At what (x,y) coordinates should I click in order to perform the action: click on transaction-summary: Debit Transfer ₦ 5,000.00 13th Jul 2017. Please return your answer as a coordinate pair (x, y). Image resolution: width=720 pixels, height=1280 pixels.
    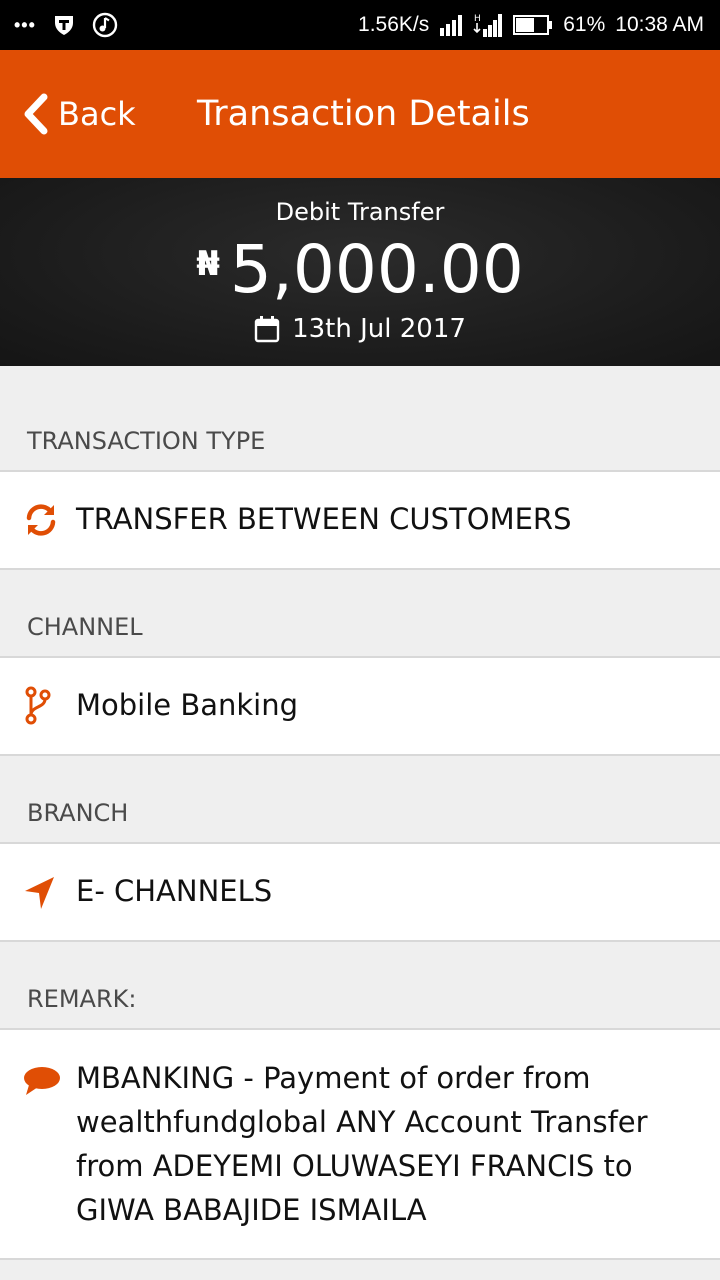
    Looking at the image, I should click on (360, 272).